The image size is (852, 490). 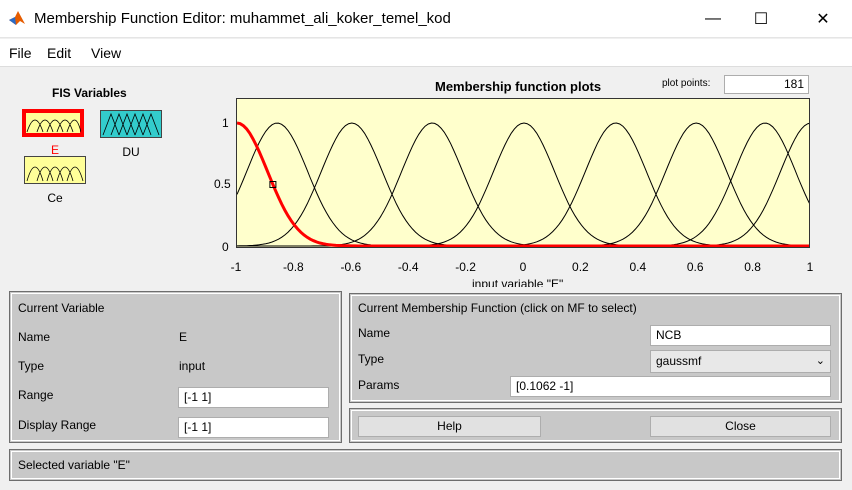 I want to click on status-text: Selected variable "E", so click(x=74, y=465).